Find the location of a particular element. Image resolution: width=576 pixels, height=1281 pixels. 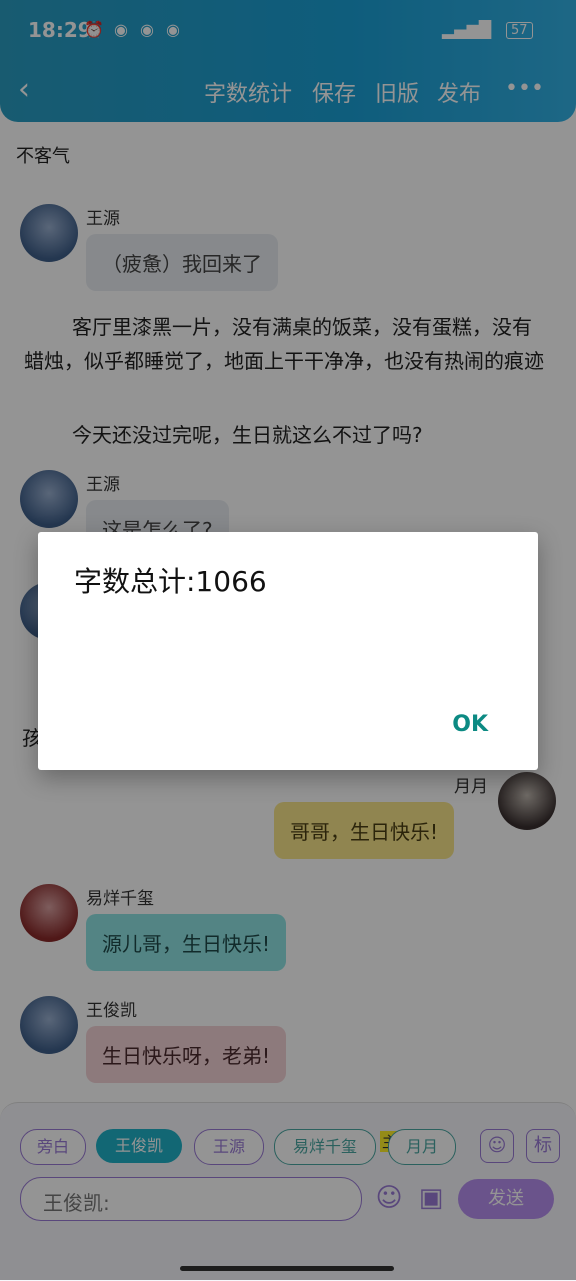

ok-button: OK is located at coordinates (470, 724).